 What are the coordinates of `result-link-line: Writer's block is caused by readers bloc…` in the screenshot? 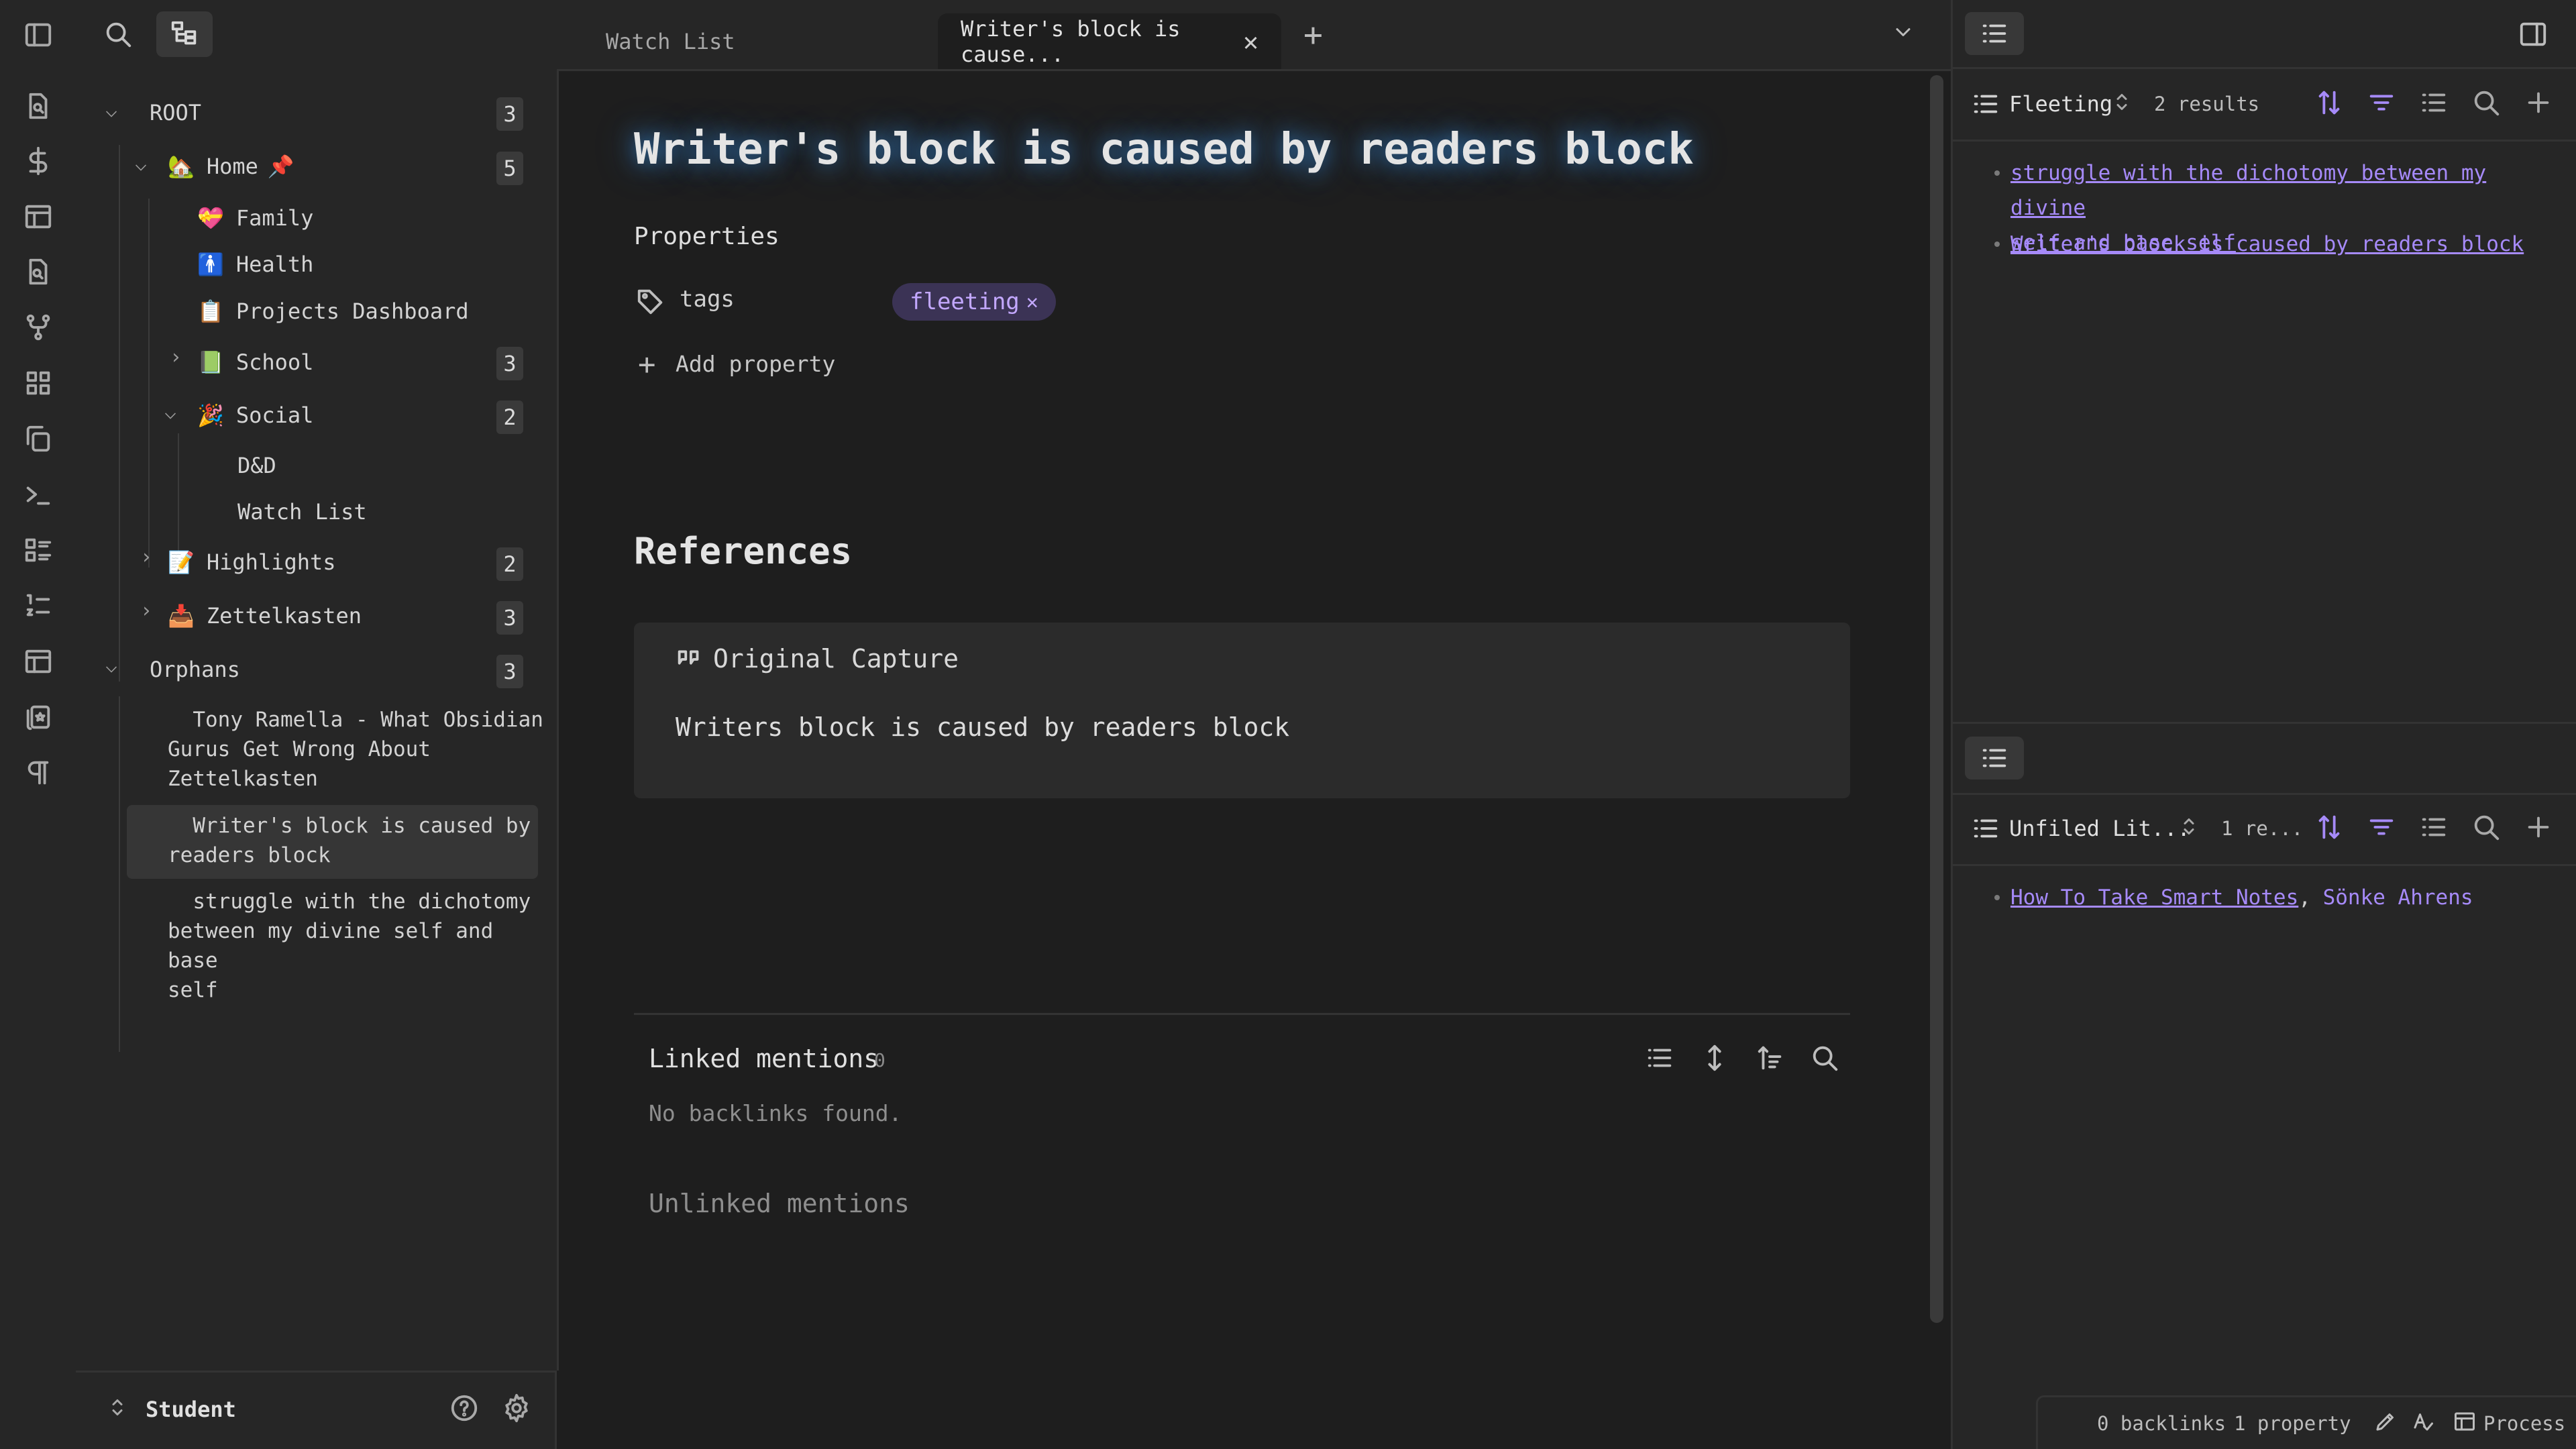 It's located at (2285, 244).